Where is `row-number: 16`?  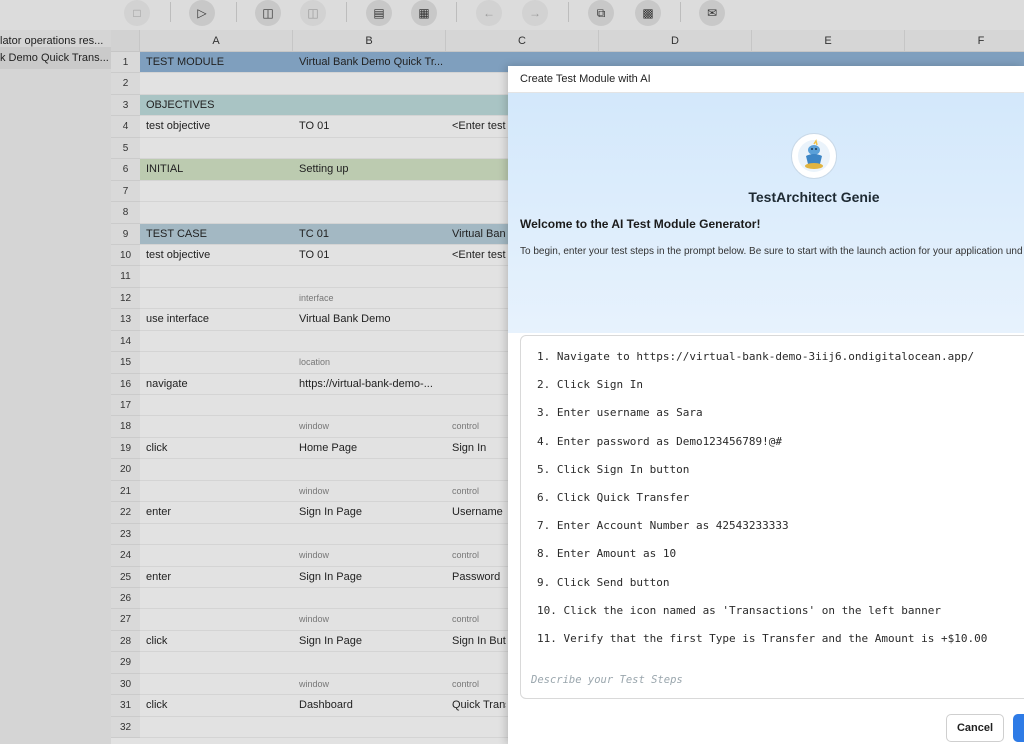
row-number: 16 is located at coordinates (125, 384).